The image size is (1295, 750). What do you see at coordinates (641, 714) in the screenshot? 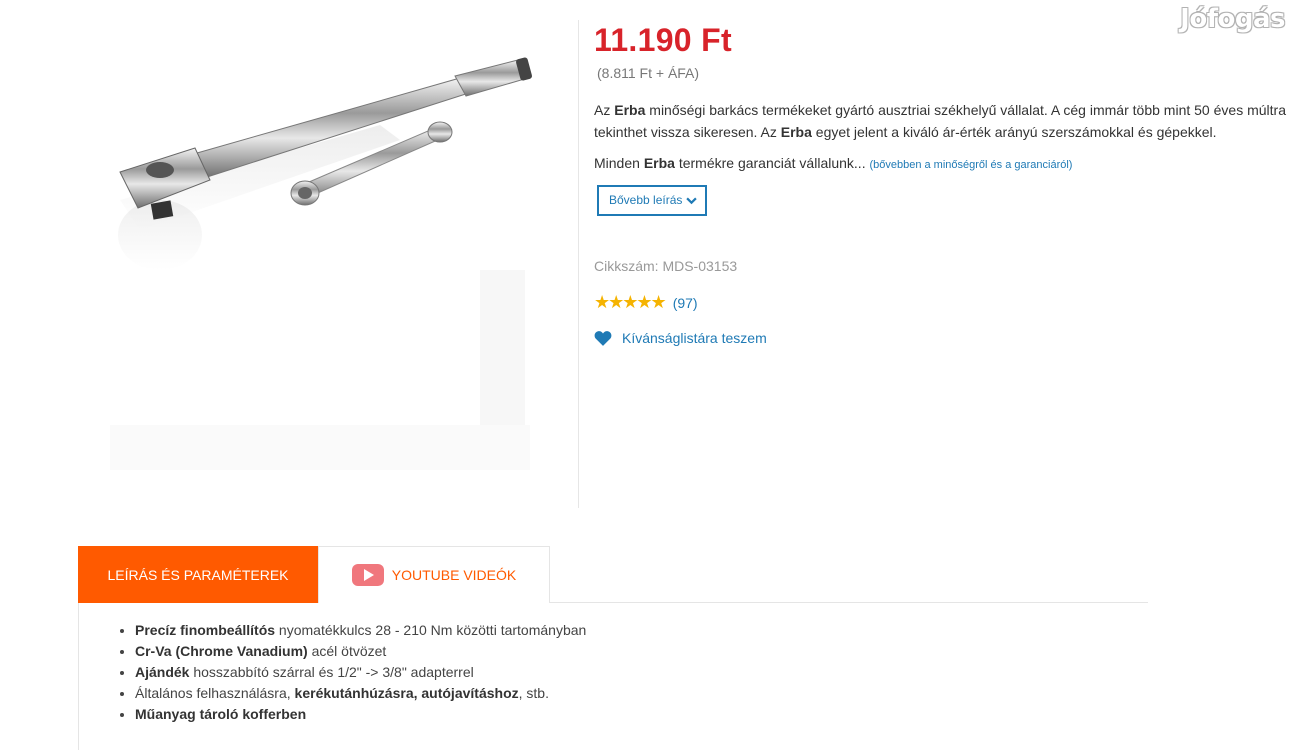
I see `list-item: Műanyag tároló kofferben` at bounding box center [641, 714].